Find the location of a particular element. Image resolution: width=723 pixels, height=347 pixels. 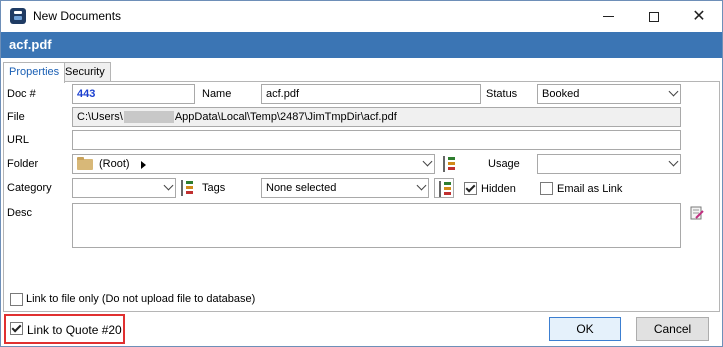

status-value: Booked is located at coordinates (561, 94).